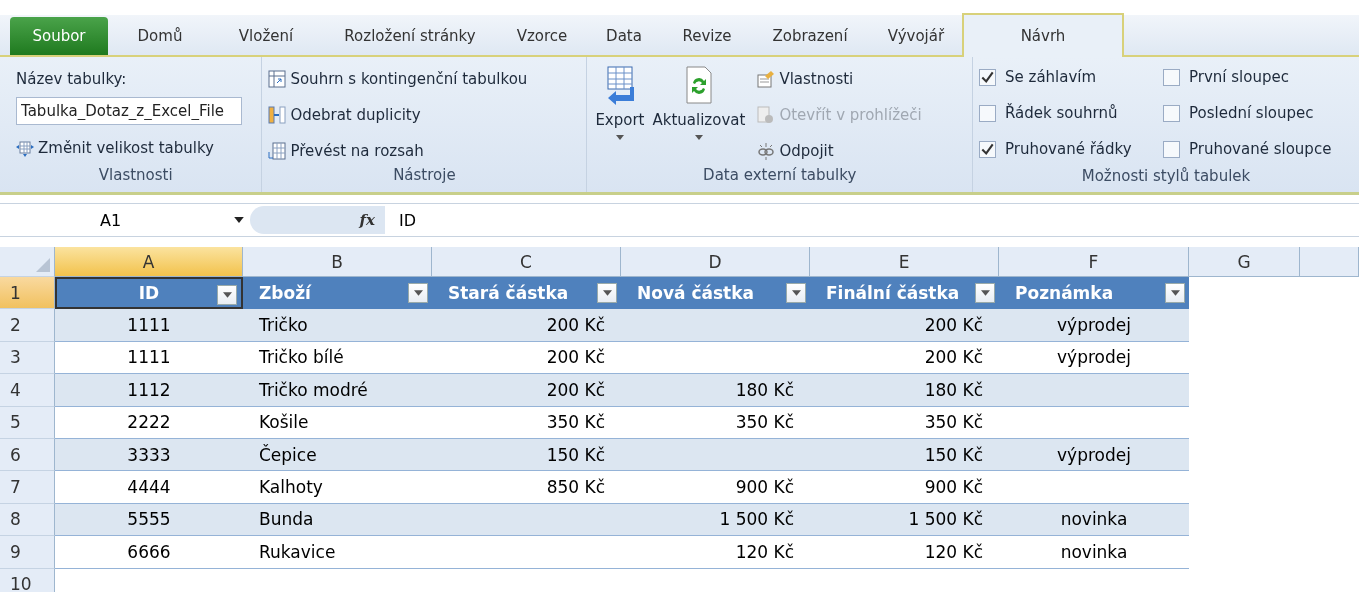  Describe the element at coordinates (695, 293) in the screenshot. I see `header-text: Nová částka` at that location.